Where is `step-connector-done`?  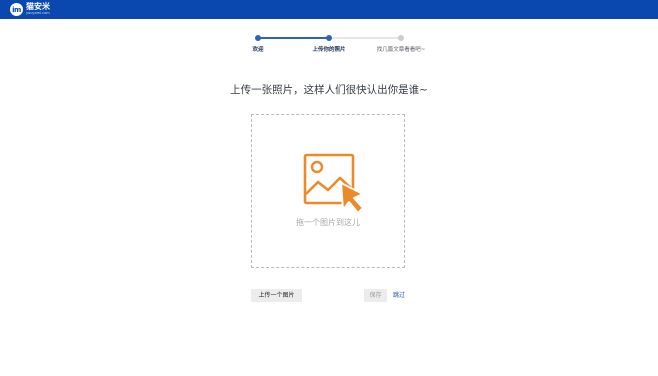 step-connector-done is located at coordinates (293, 38).